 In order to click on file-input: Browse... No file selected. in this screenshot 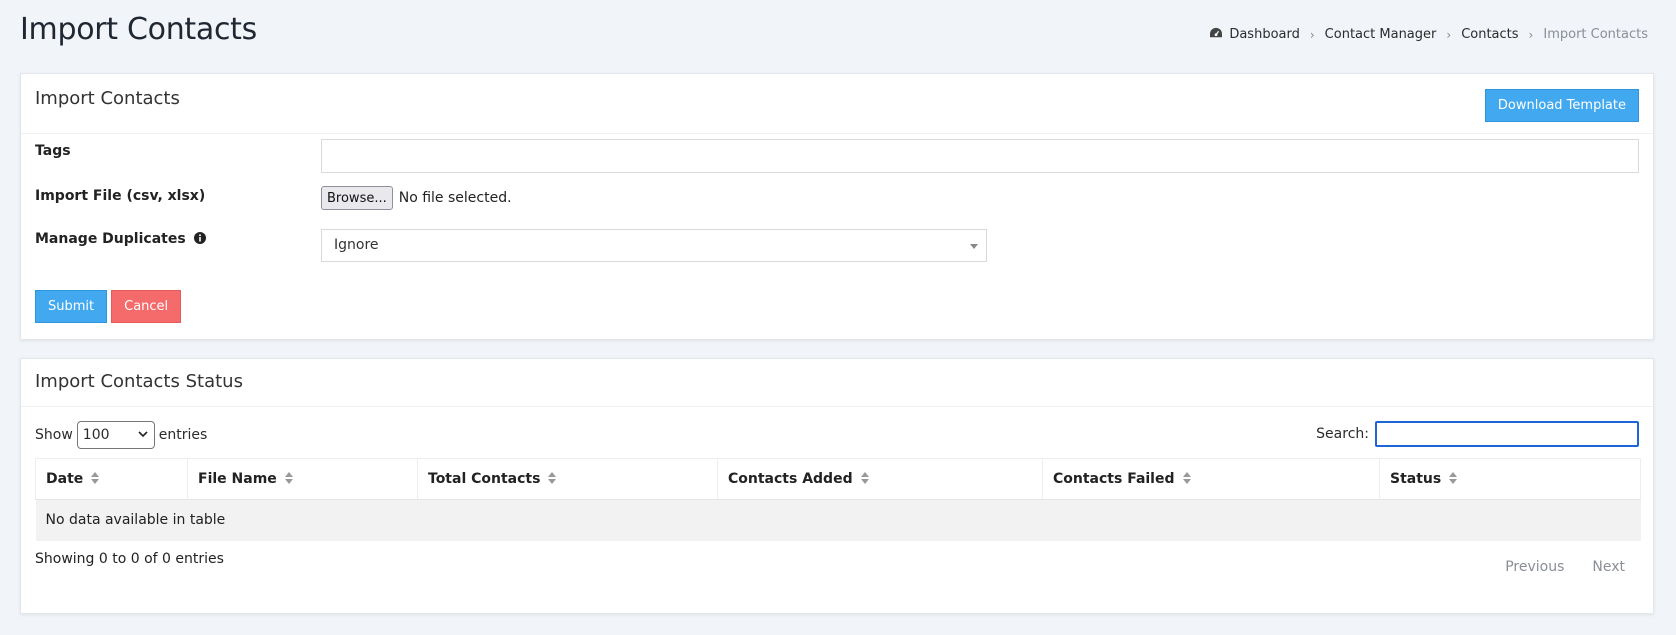, I will do `click(416, 198)`.